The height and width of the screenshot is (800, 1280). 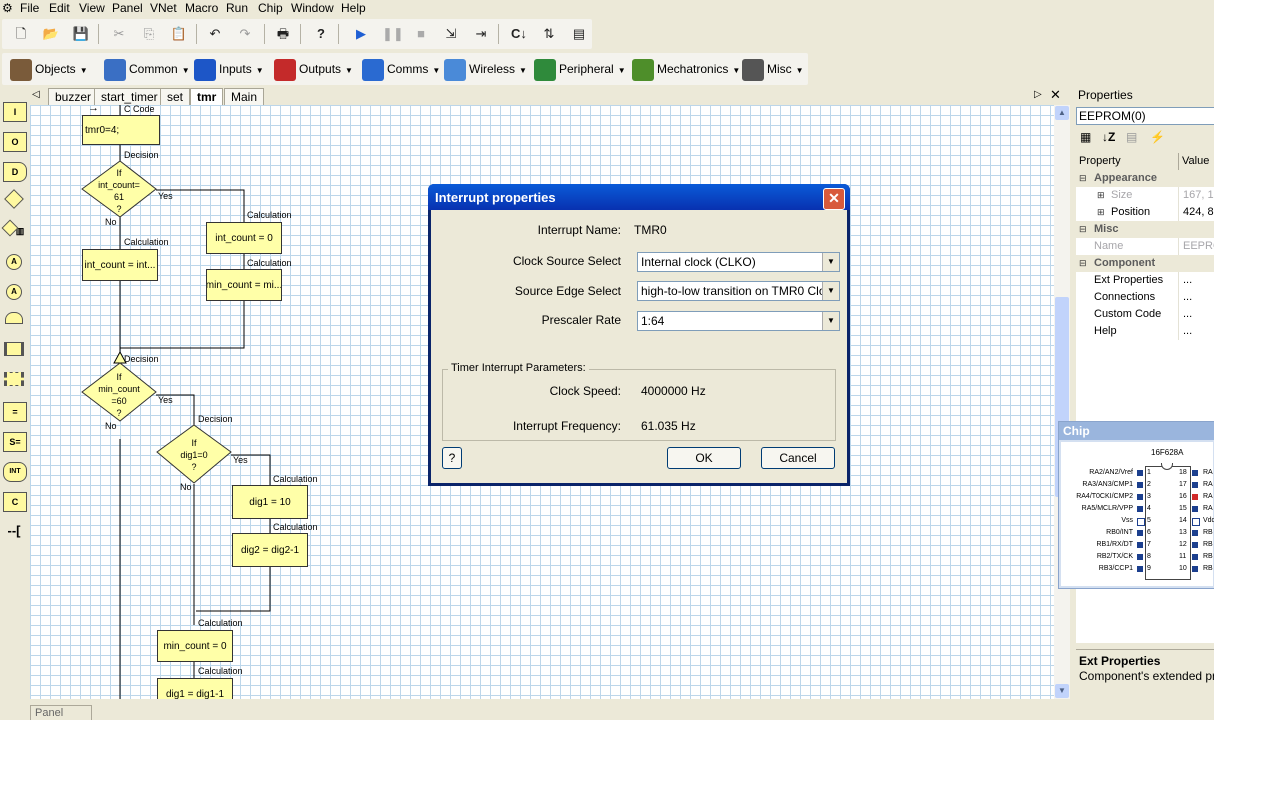 I want to click on property-row: Name EEPROI, so click(x=1145, y=246).